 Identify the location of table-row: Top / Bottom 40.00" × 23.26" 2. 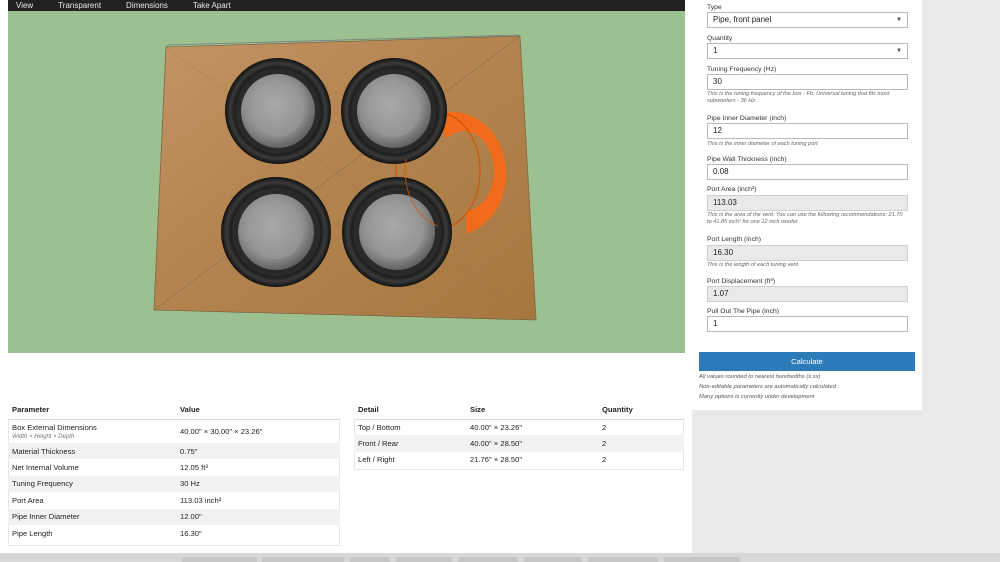
(519, 427).